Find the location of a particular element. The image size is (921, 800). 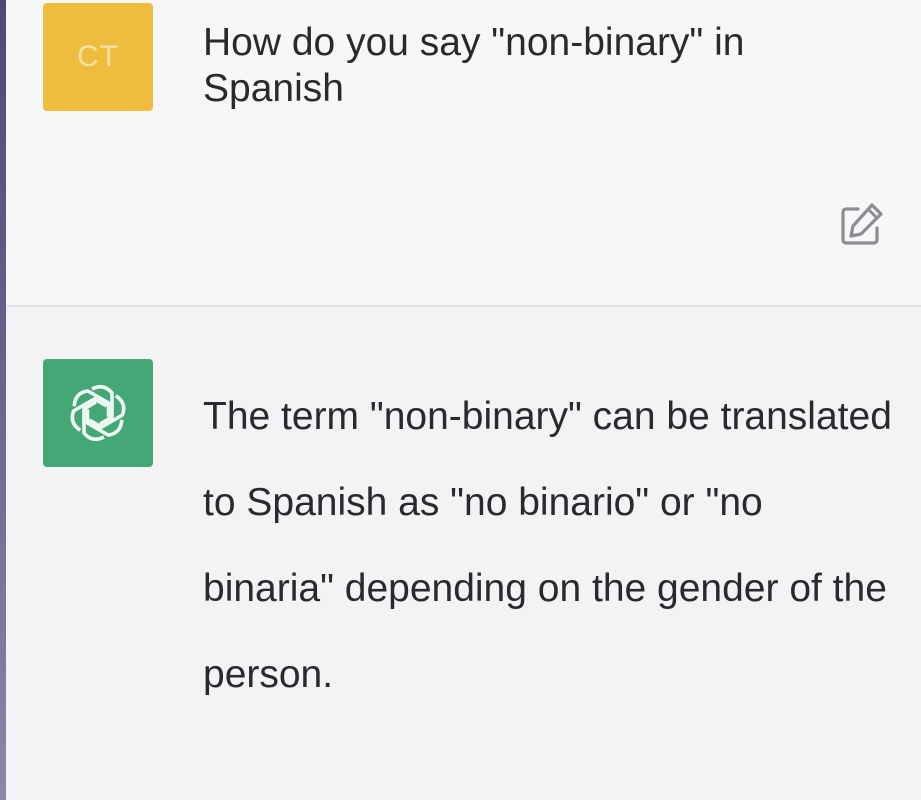

user-avatar: CT is located at coordinates (98, 57).